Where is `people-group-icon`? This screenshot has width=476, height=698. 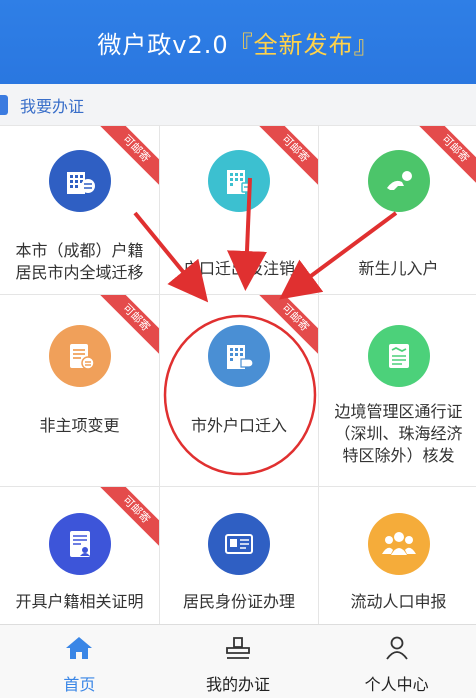 people-group-icon is located at coordinates (398, 544).